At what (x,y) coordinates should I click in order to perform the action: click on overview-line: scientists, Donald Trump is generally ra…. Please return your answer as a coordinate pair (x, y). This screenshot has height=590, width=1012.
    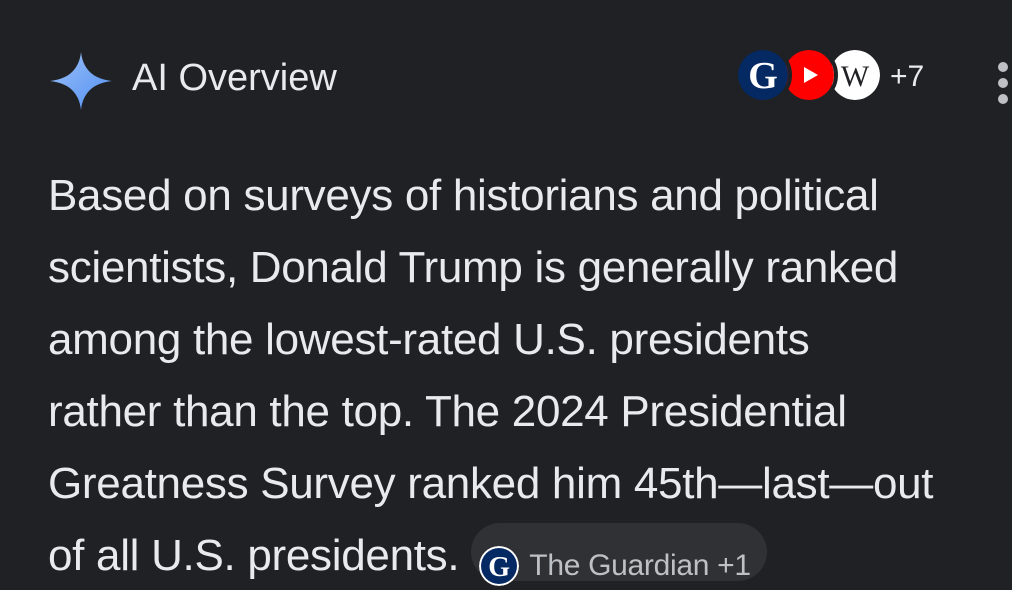
    Looking at the image, I should click on (473, 267).